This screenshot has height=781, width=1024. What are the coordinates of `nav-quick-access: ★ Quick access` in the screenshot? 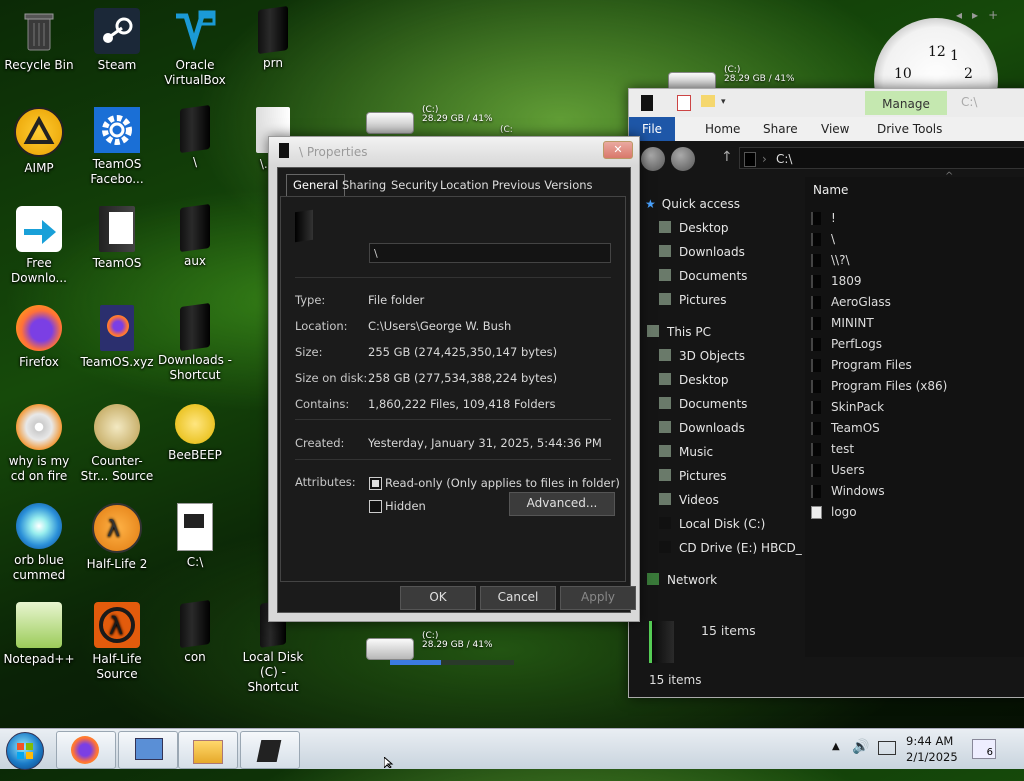 It's located at (692, 204).